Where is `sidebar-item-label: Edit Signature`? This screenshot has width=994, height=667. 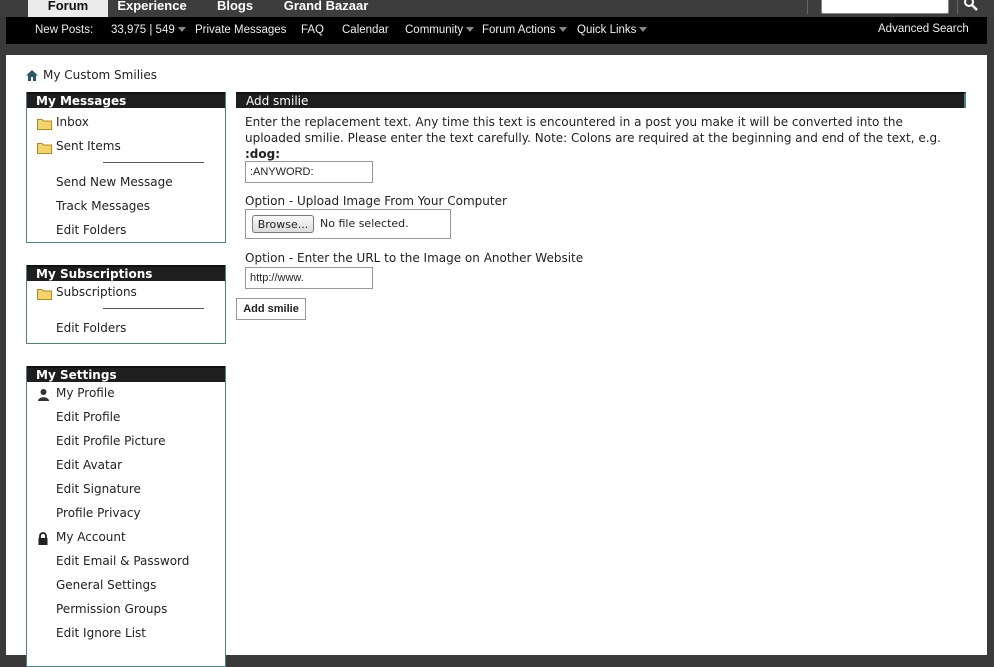 sidebar-item-label: Edit Signature is located at coordinates (98, 489).